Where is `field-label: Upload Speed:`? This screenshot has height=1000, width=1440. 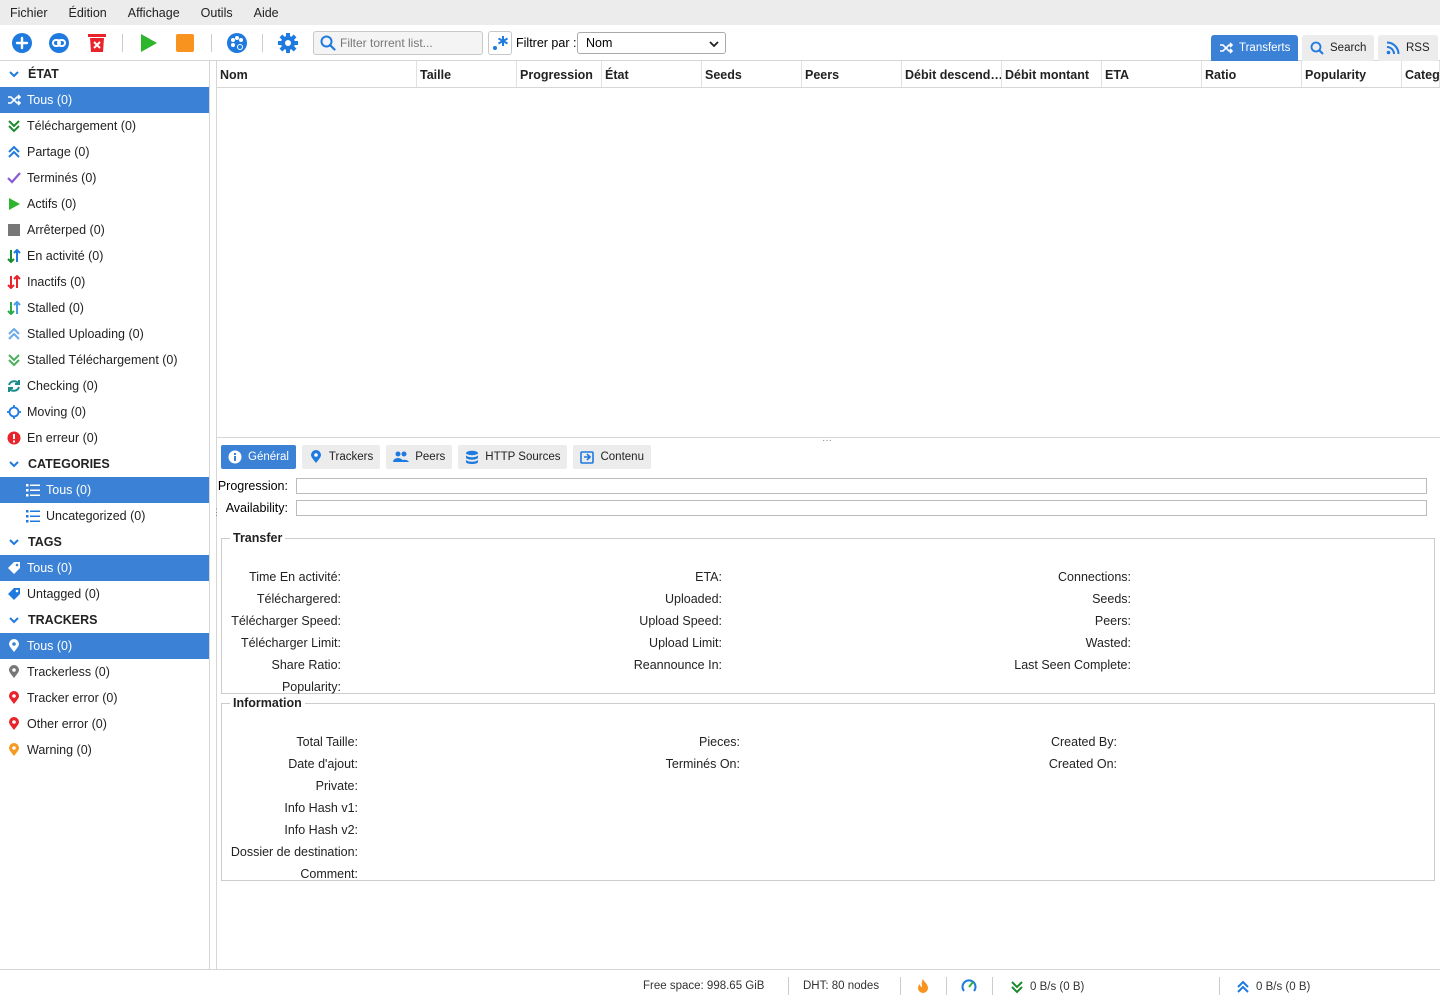
field-label: Upload Speed: is located at coordinates (680, 621).